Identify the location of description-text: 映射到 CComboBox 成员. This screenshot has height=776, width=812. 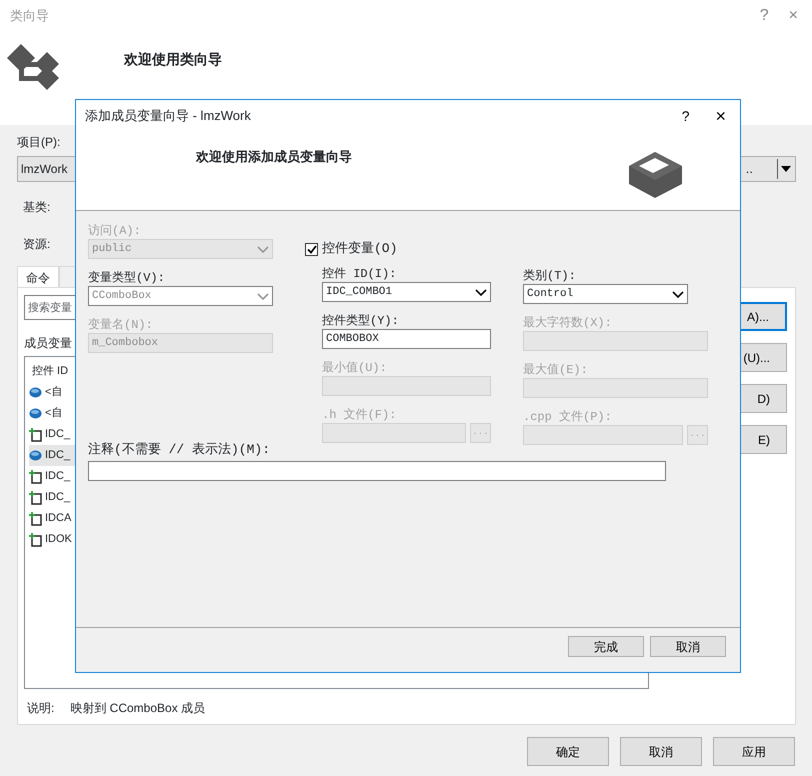
(138, 708).